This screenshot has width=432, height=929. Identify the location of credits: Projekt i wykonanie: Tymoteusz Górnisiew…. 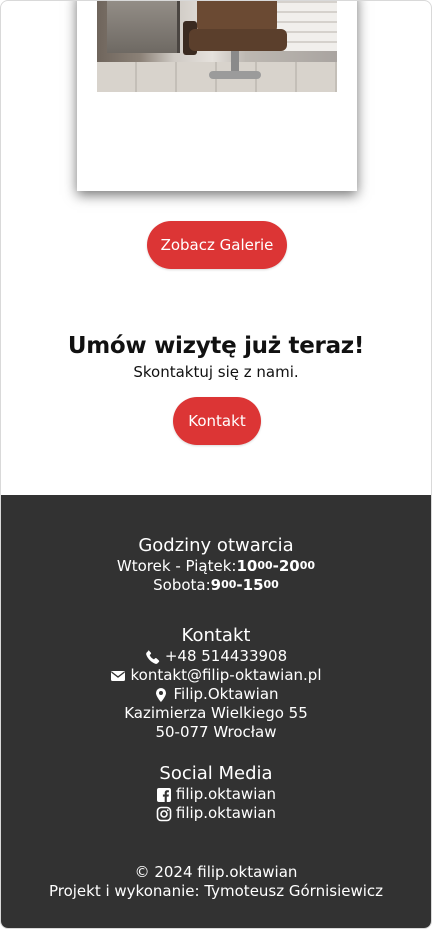
(216, 891).